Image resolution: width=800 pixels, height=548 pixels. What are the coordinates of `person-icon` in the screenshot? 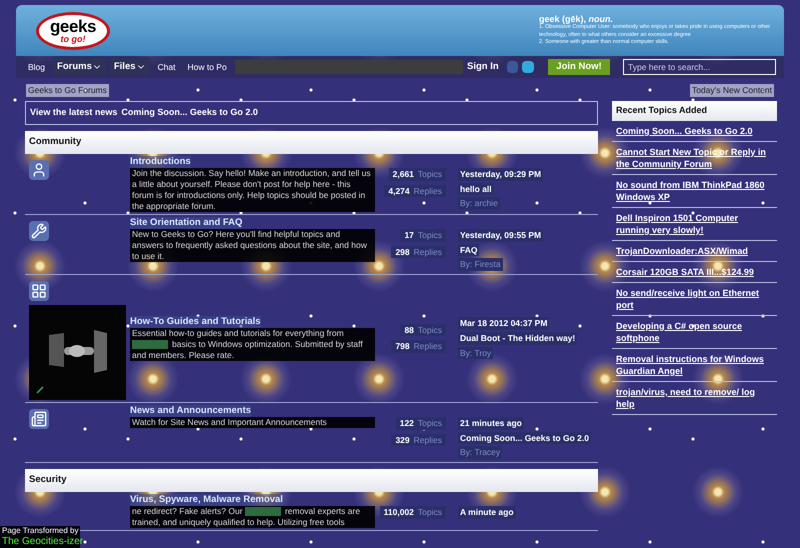 It's located at (39, 170).